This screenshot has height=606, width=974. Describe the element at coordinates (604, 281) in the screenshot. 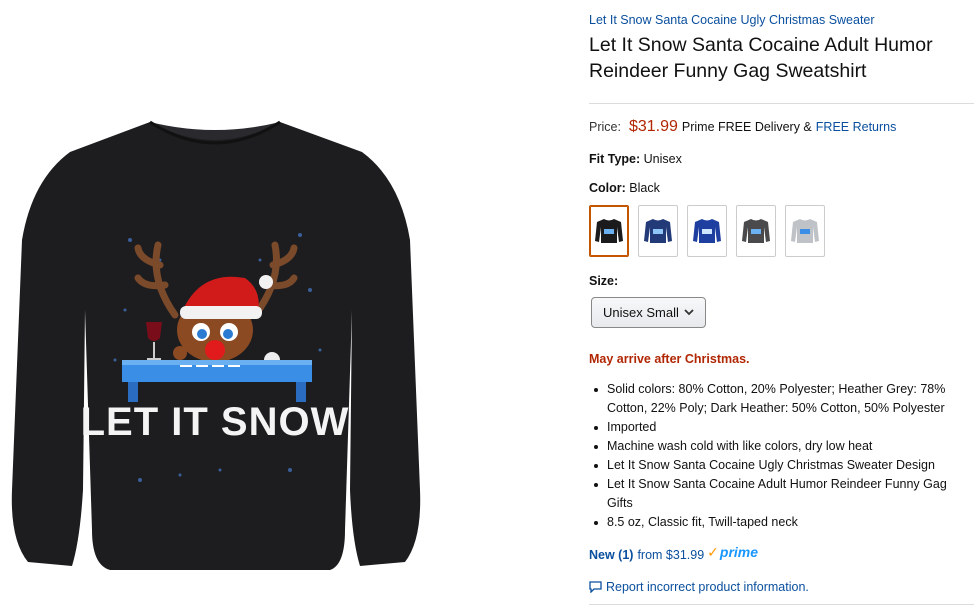

I see `size-label: Size:` at that location.